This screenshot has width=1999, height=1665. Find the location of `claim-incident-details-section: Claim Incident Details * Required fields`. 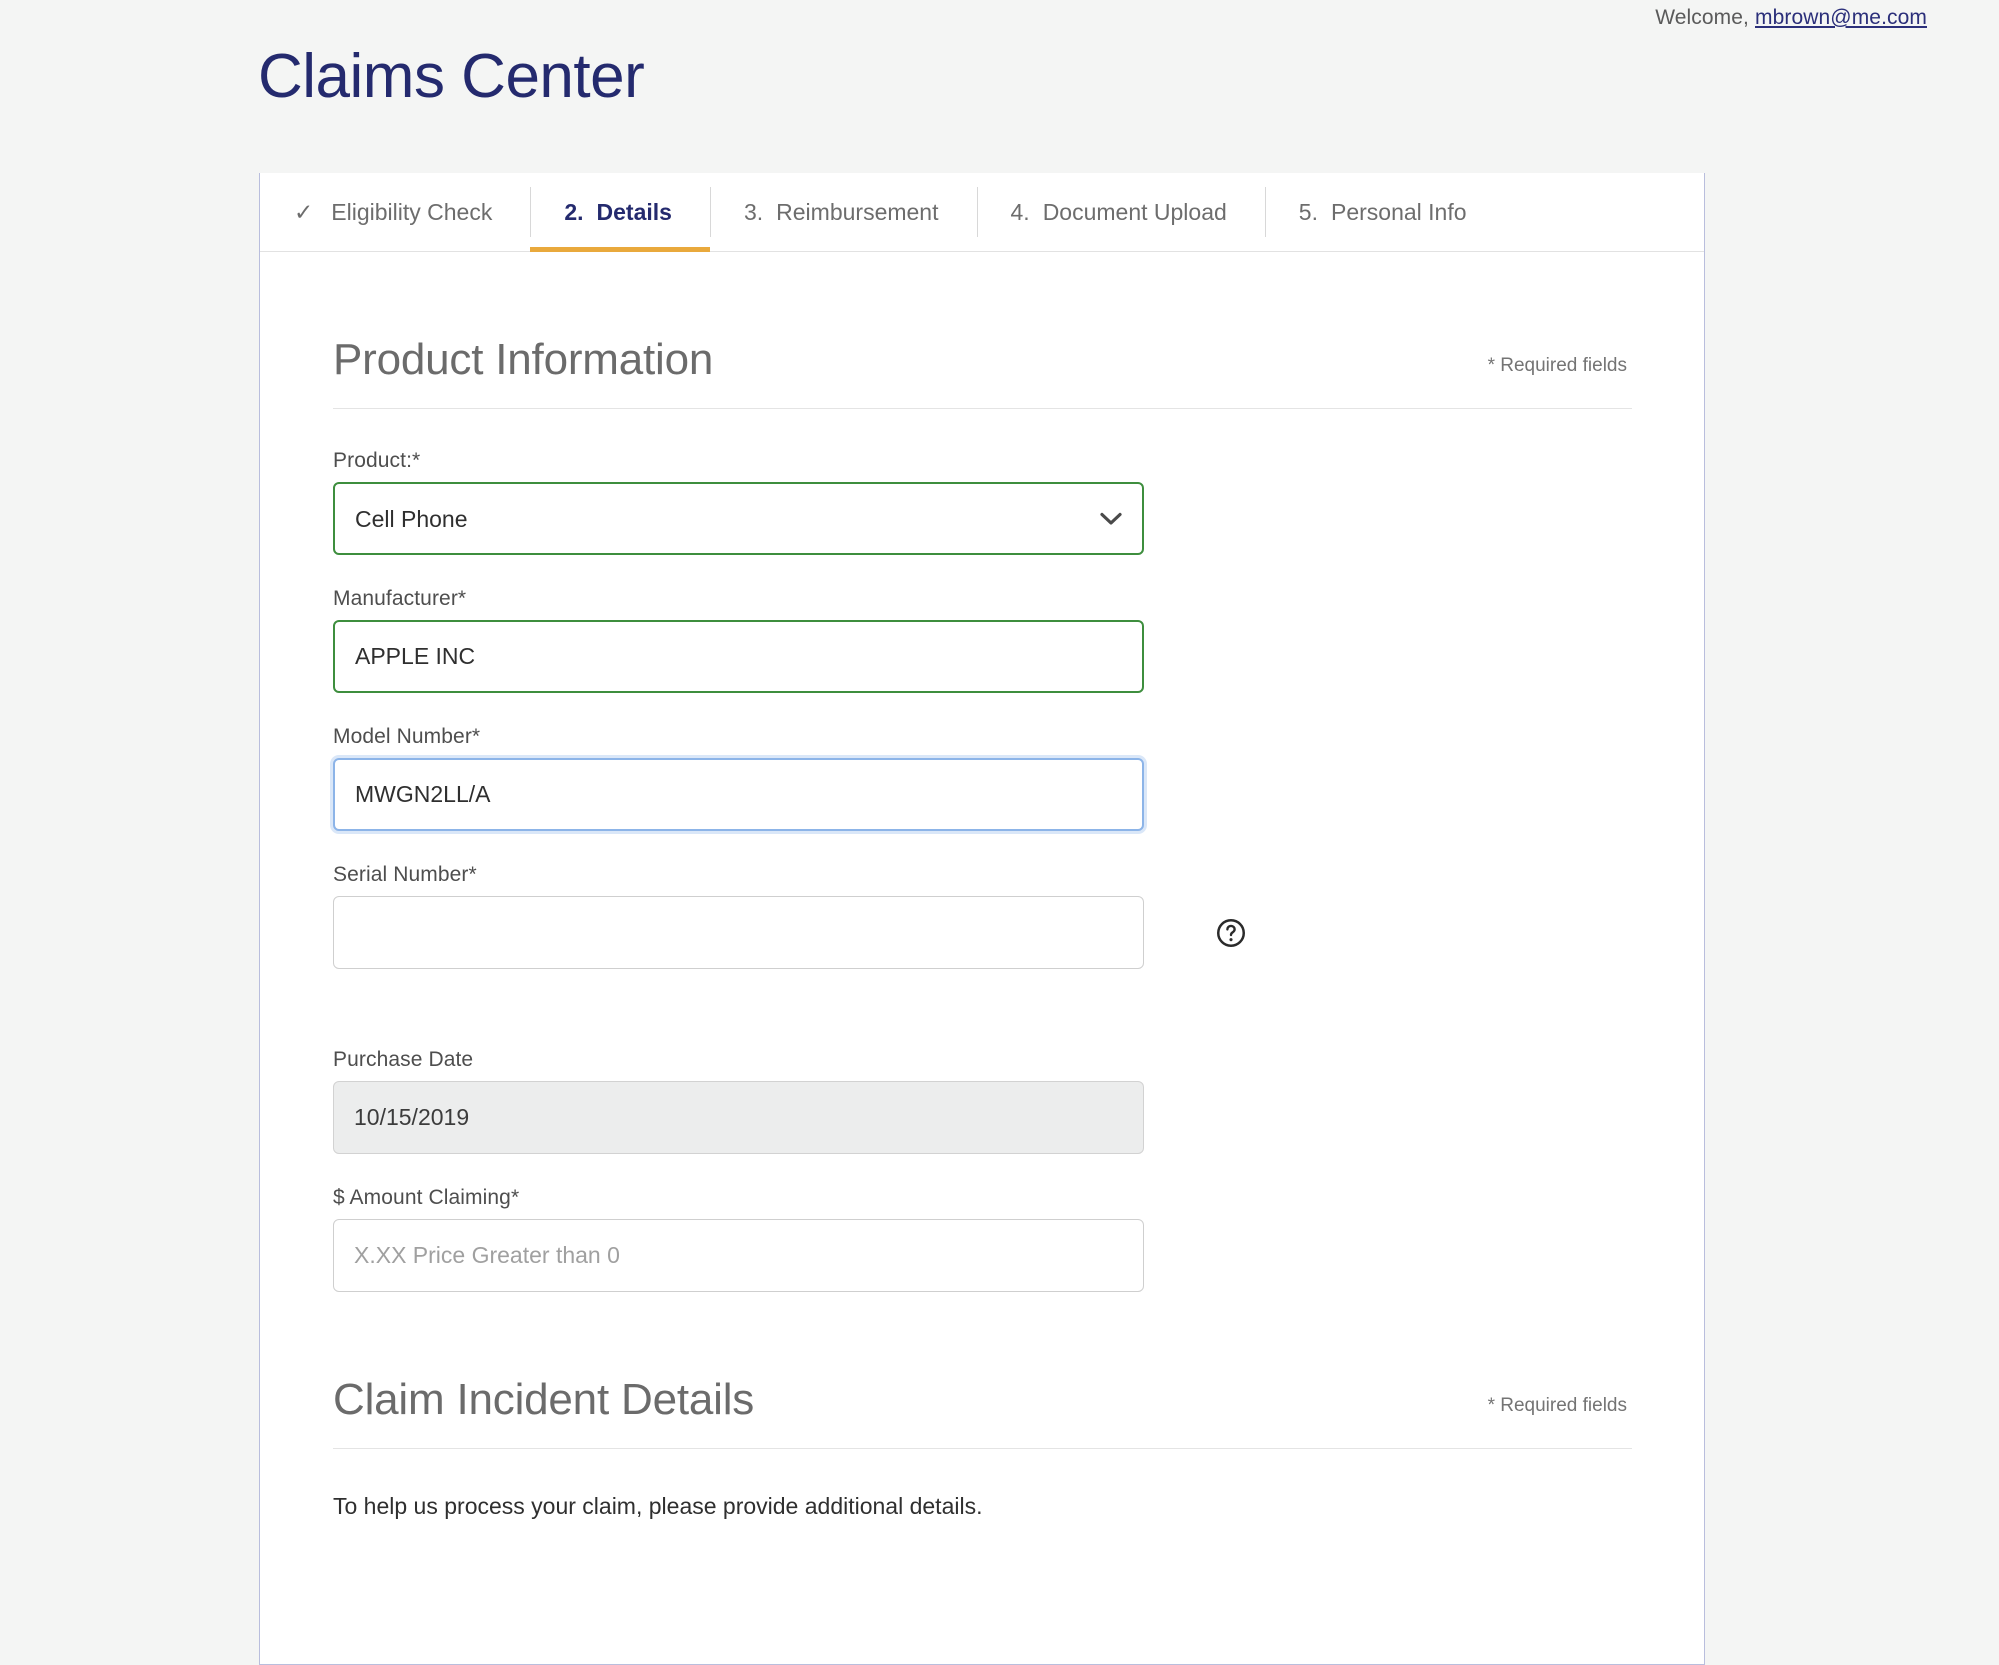

claim-incident-details-section: Claim Incident Details * Required fields is located at coordinates (982, 1370).